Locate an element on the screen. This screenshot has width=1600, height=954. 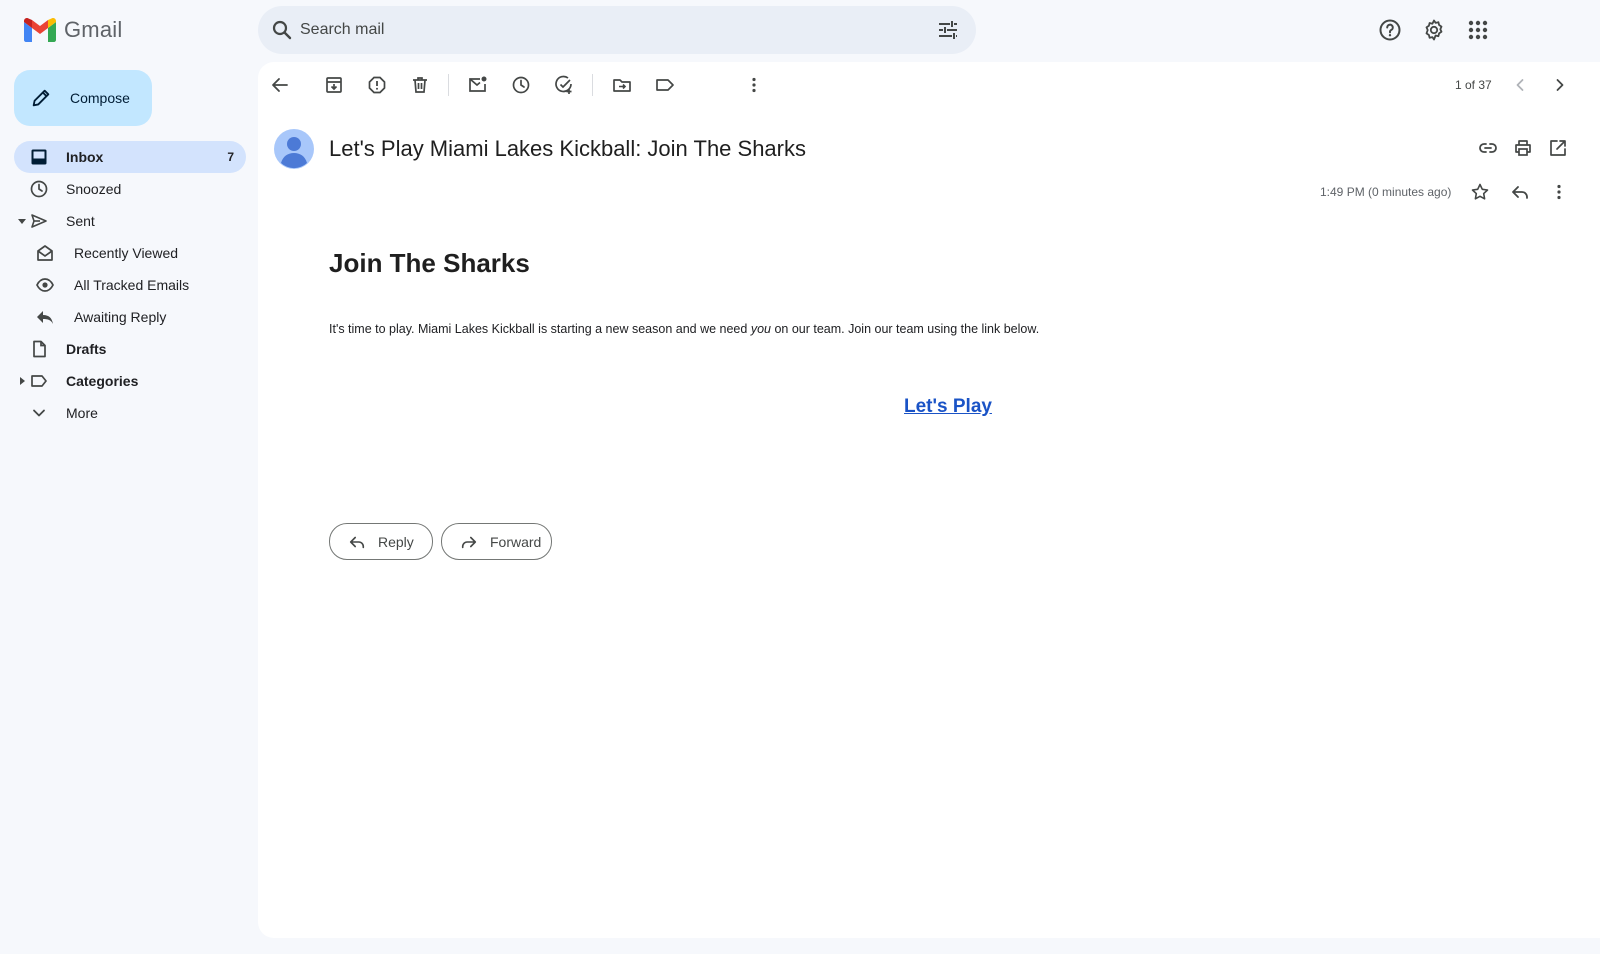
chevron-left-icon is located at coordinates (1520, 85).